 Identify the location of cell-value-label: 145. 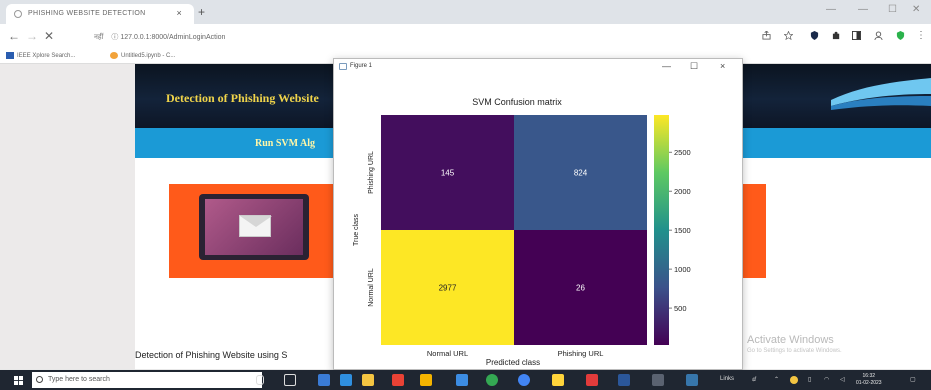
(448, 173).